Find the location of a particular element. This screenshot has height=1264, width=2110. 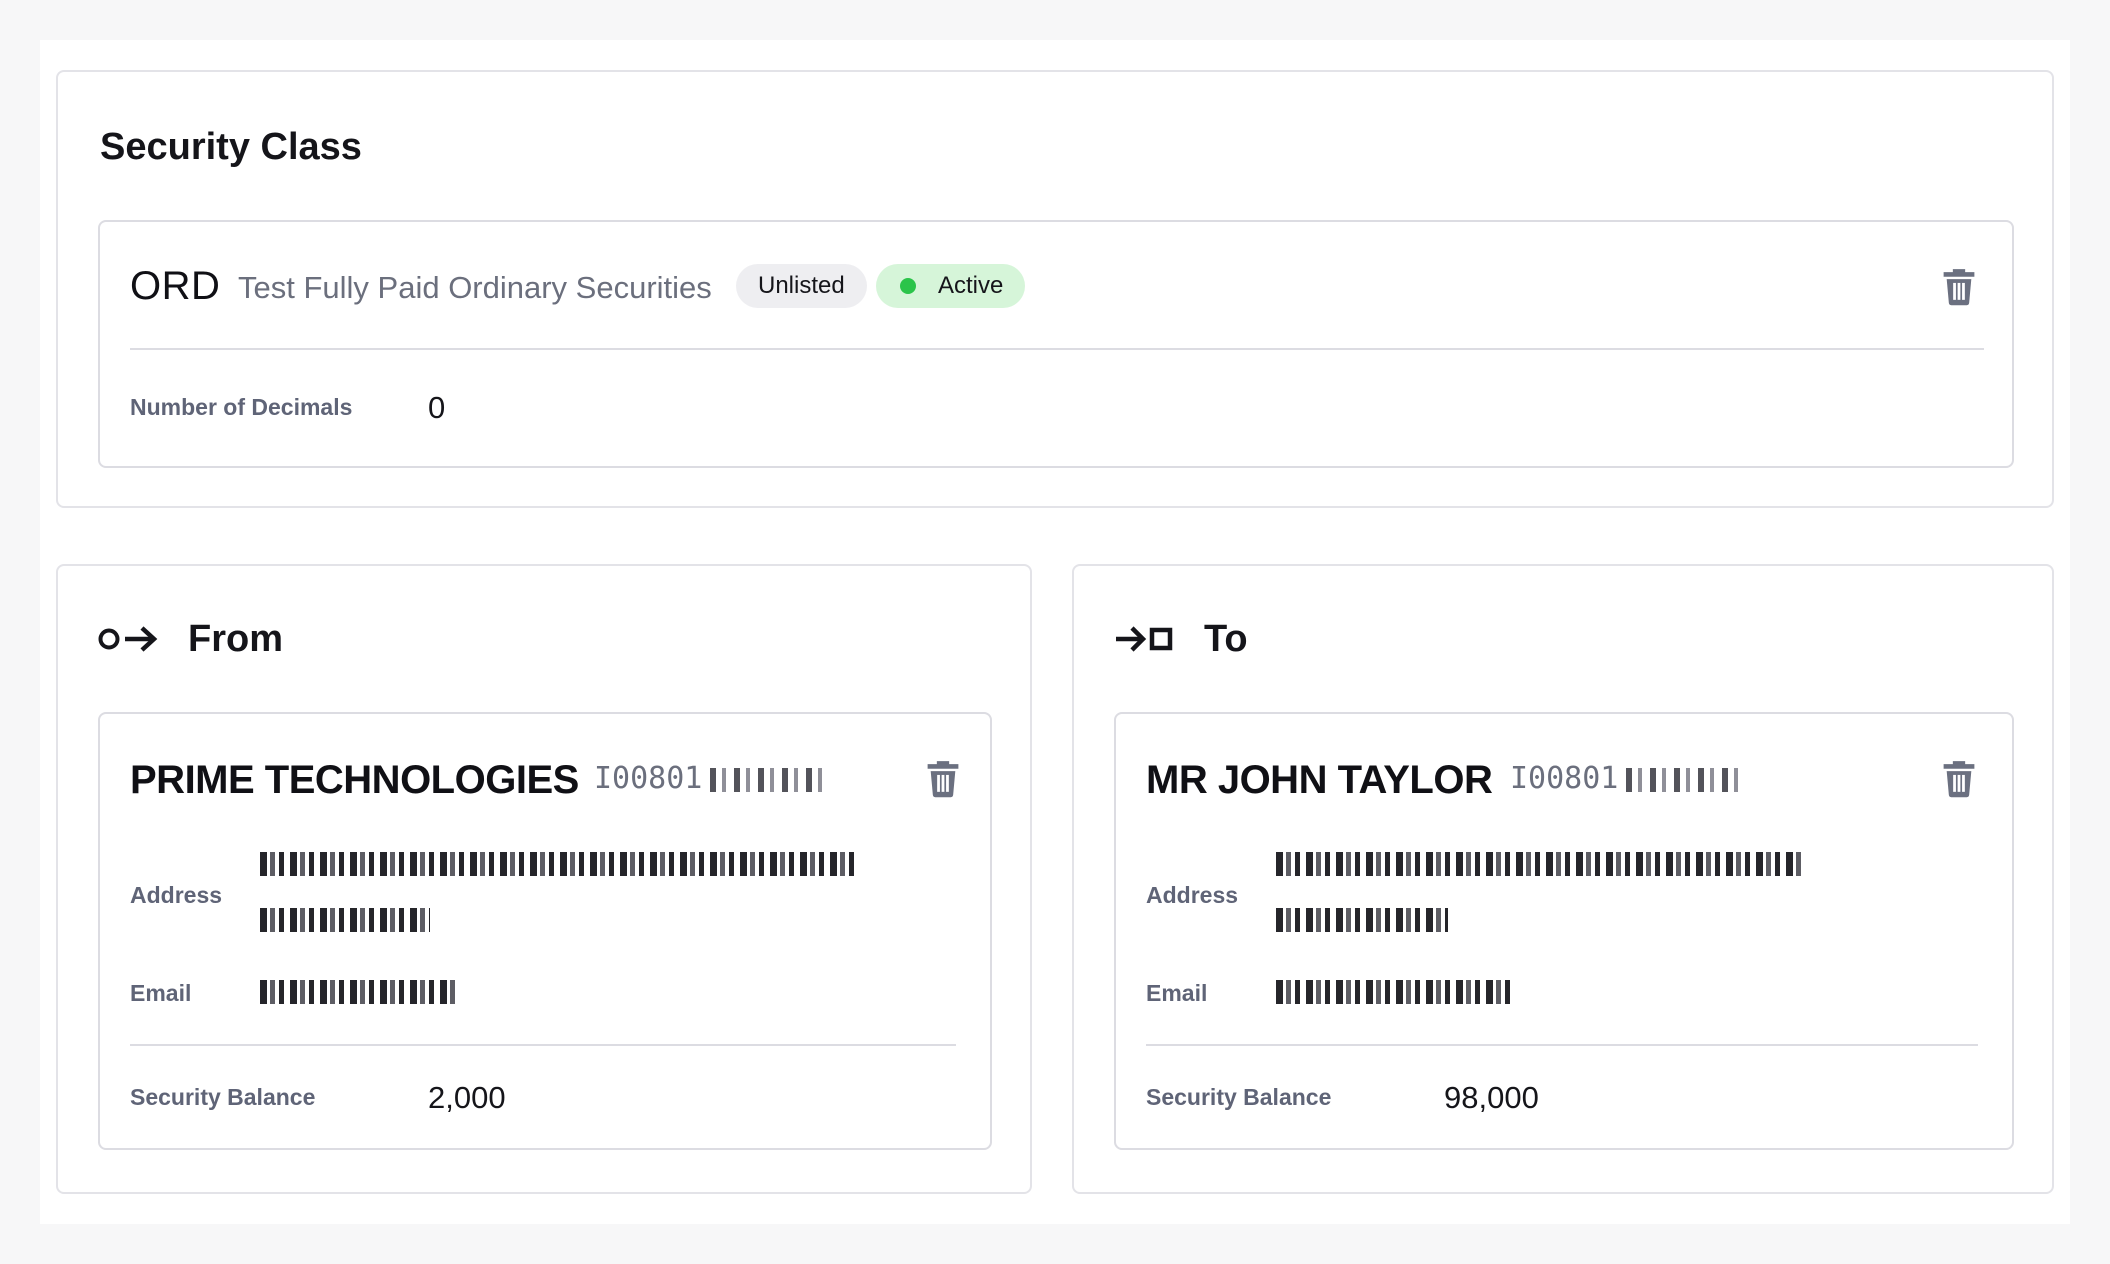

delete-to-holder-button is located at coordinates (1959, 778).